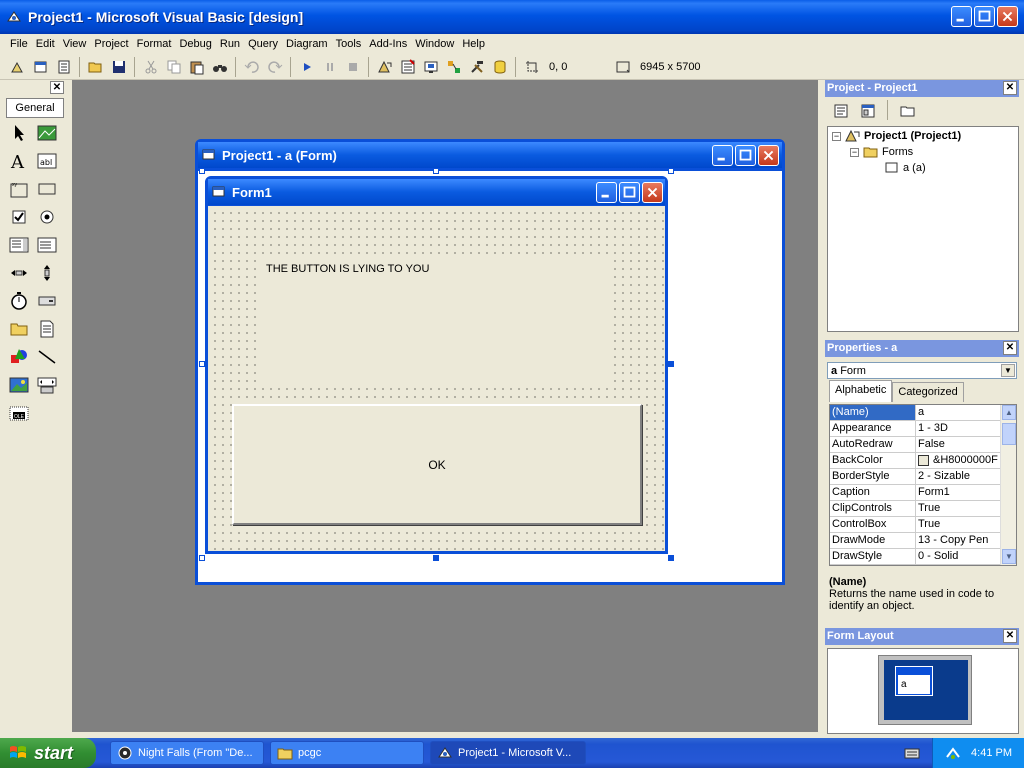 This screenshot has width=1024, height=768. Describe the element at coordinates (173, 67) in the screenshot. I see `copy-button` at that location.